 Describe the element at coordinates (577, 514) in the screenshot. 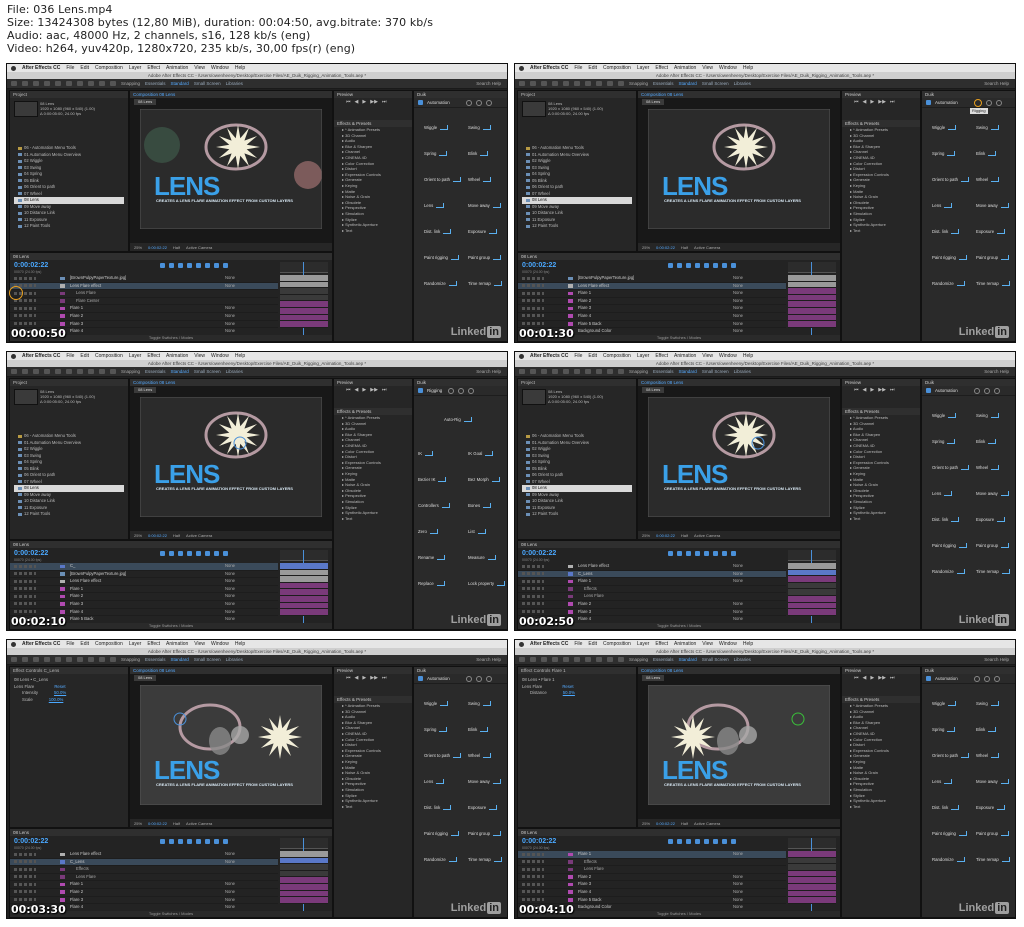

I see `project-item: 12 Paint Tools` at that location.